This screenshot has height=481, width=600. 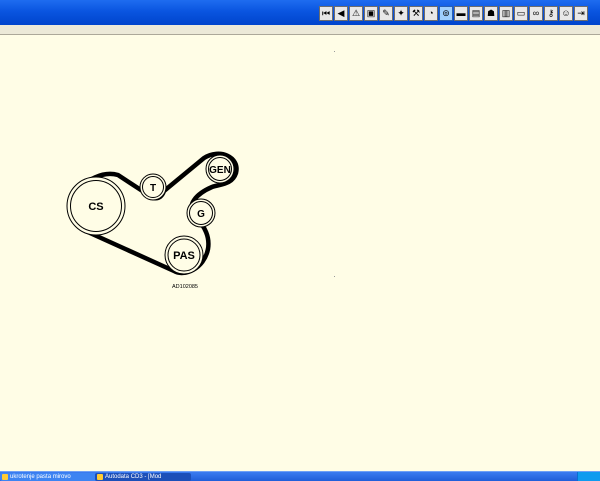 I want to click on engine-button: ▣, so click(x=371, y=13).